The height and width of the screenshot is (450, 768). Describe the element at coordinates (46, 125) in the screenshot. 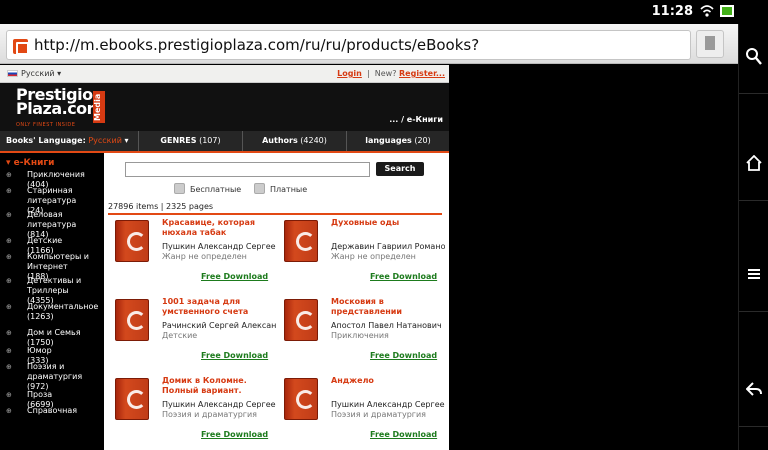

I see `logo-tagline: ONLY FINEST INSIDE` at that location.